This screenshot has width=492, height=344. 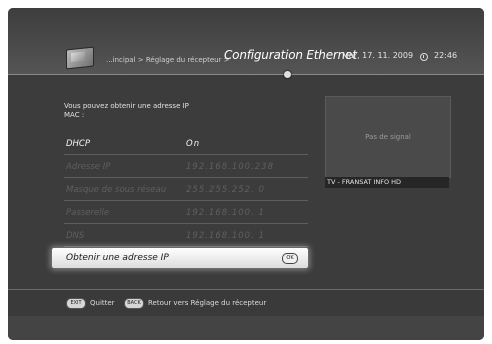 I want to click on gateway-row: Passerelle 192.168.100. 1, so click(x=186, y=213).